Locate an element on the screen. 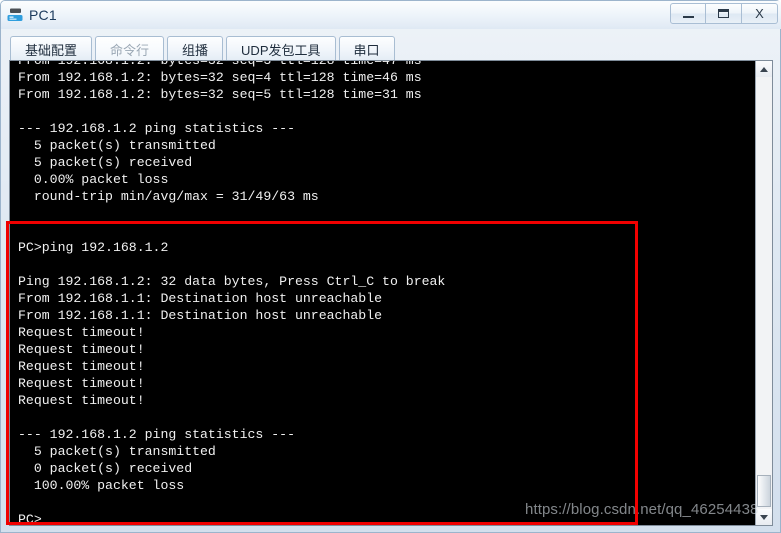 This screenshot has width=781, height=533. tab-basic-config: 基础配置 is located at coordinates (51, 49).